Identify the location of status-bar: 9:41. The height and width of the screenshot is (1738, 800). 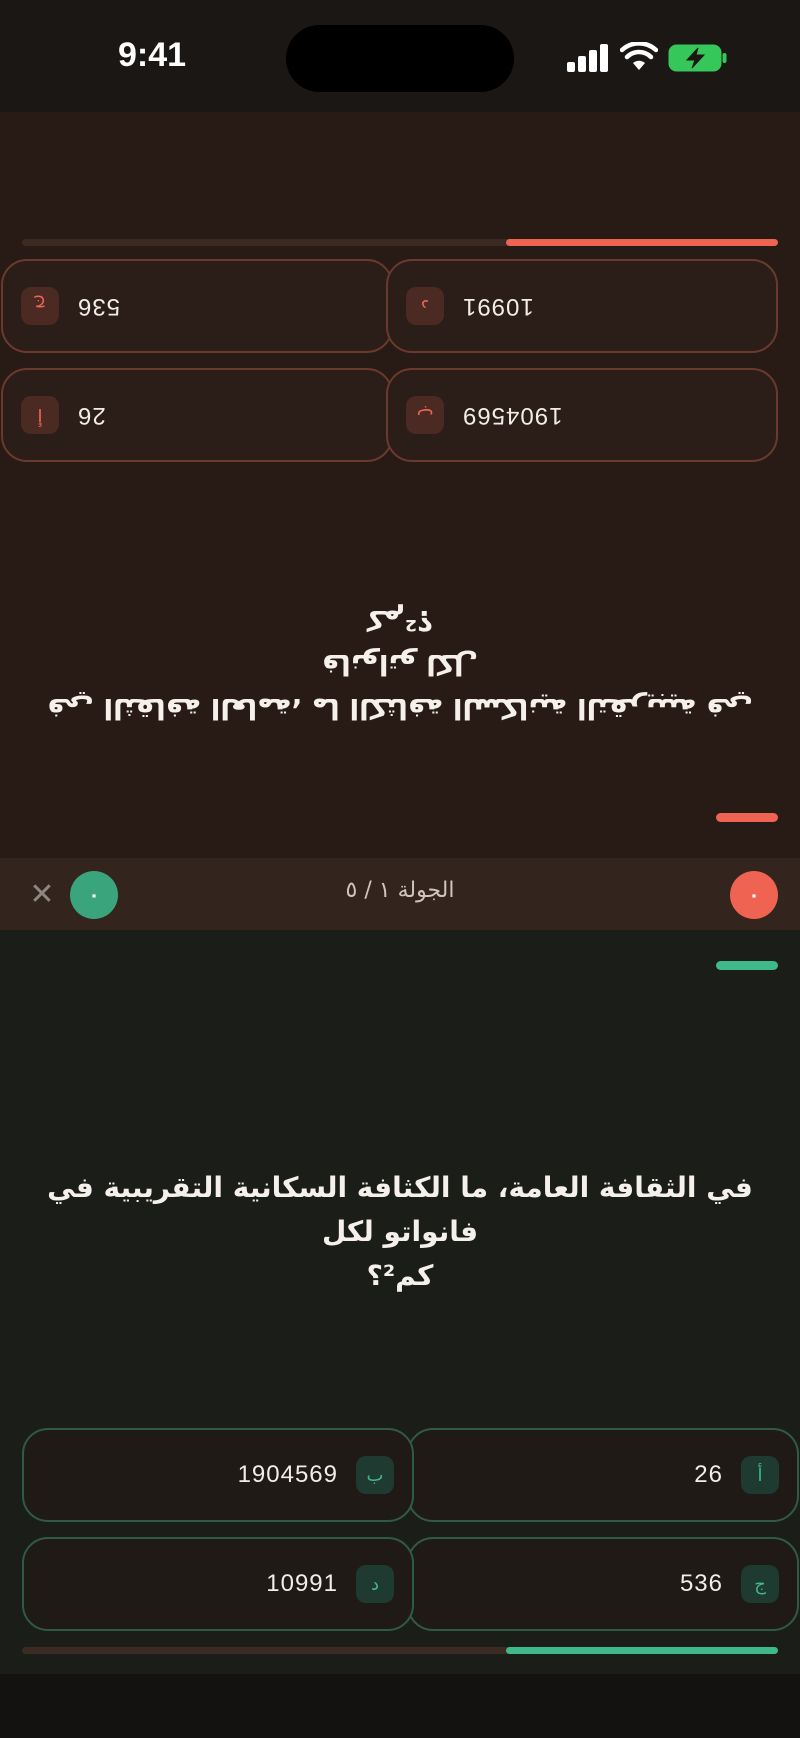
(400, 56).